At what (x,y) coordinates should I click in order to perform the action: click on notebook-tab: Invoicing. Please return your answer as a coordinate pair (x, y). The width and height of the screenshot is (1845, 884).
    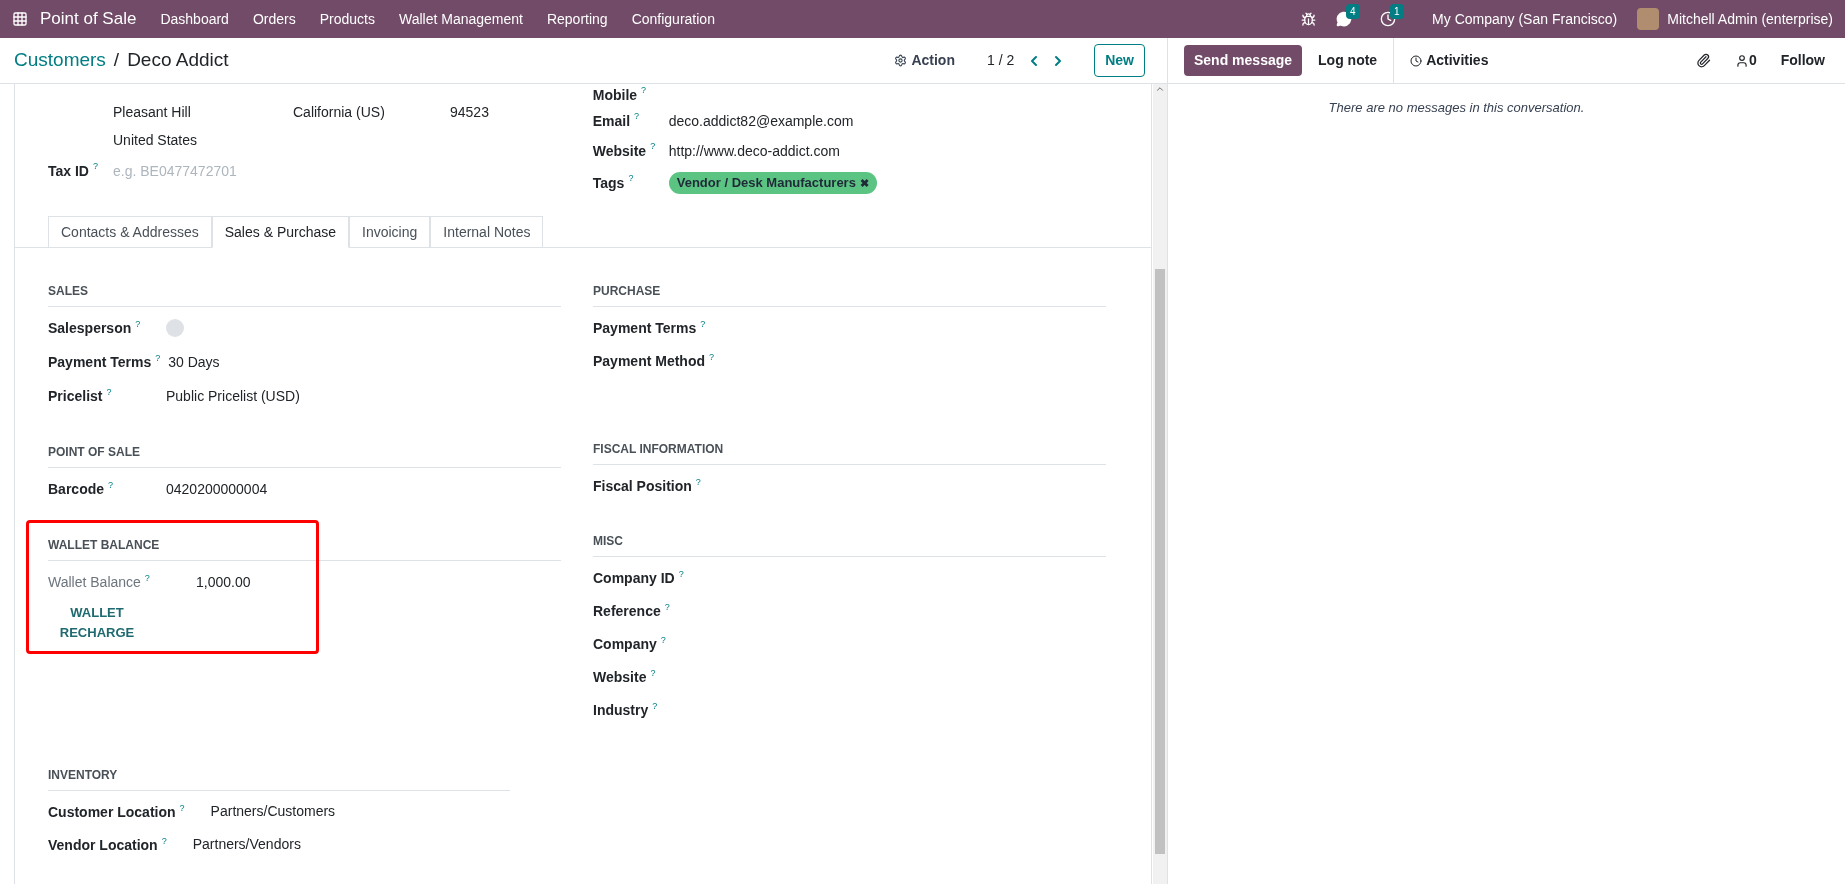
    Looking at the image, I should click on (390, 232).